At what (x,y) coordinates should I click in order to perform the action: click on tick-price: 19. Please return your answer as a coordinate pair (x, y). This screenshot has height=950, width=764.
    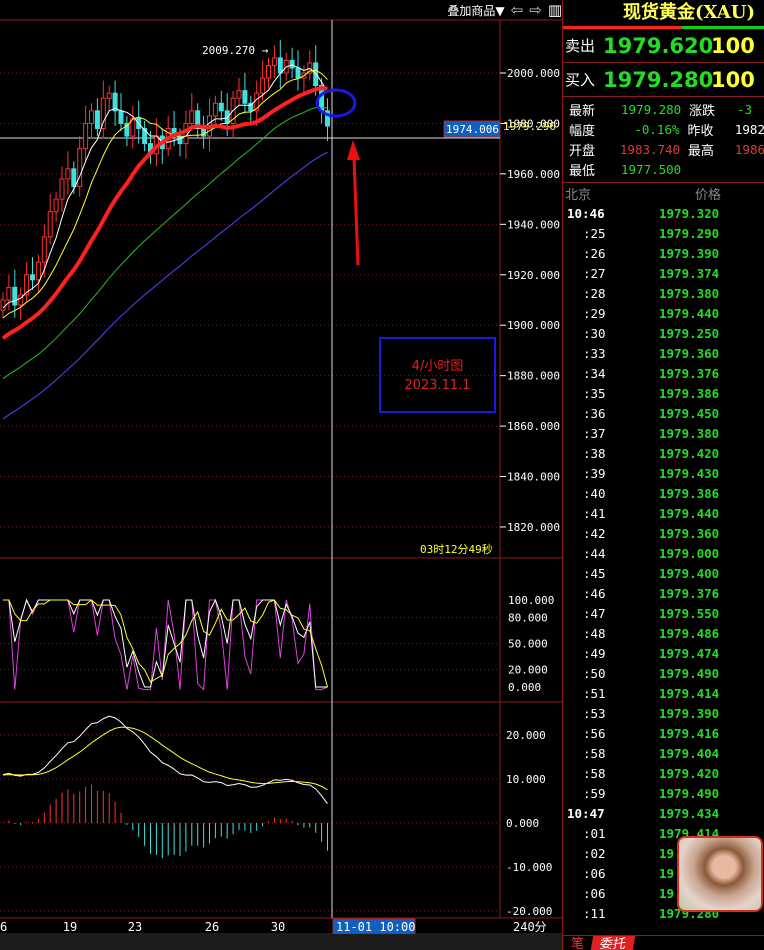
    Looking at the image, I should click on (667, 873).